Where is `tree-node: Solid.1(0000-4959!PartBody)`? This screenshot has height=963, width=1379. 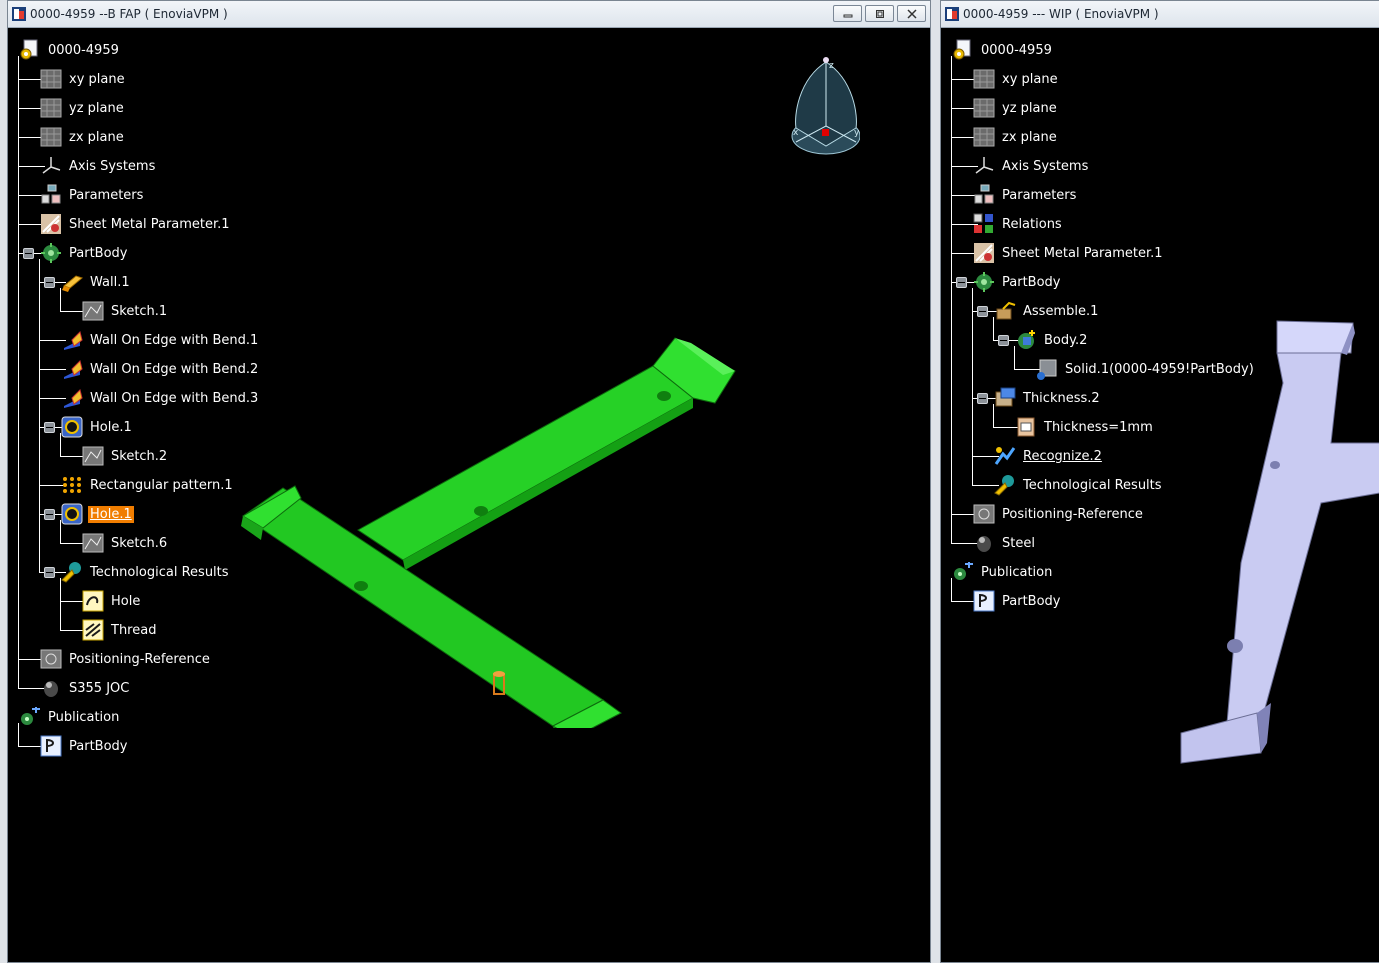 tree-node: Solid.1(0000-4959!PartBody) is located at coordinates (1145, 369).